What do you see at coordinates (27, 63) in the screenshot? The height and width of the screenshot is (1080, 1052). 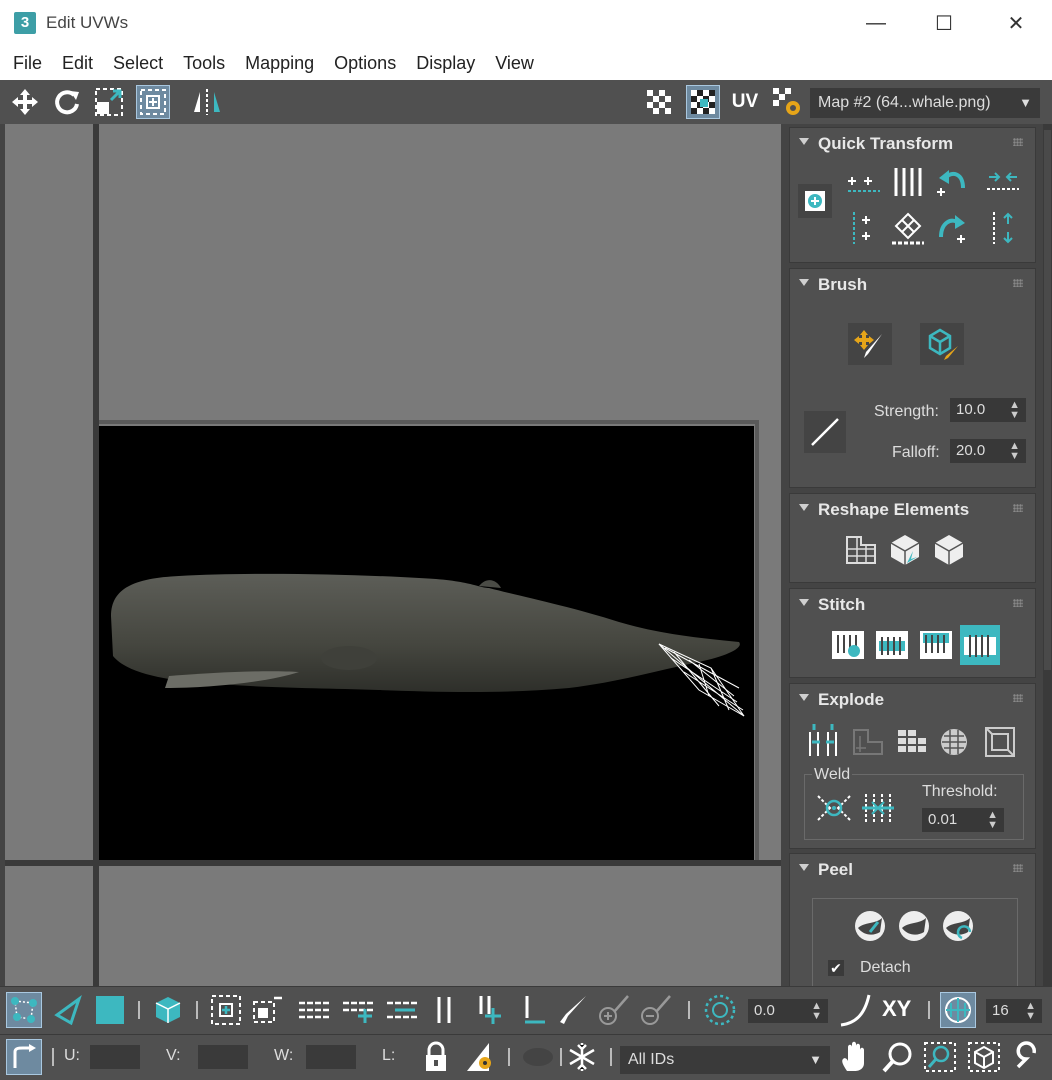 I see `menu-file: File` at bounding box center [27, 63].